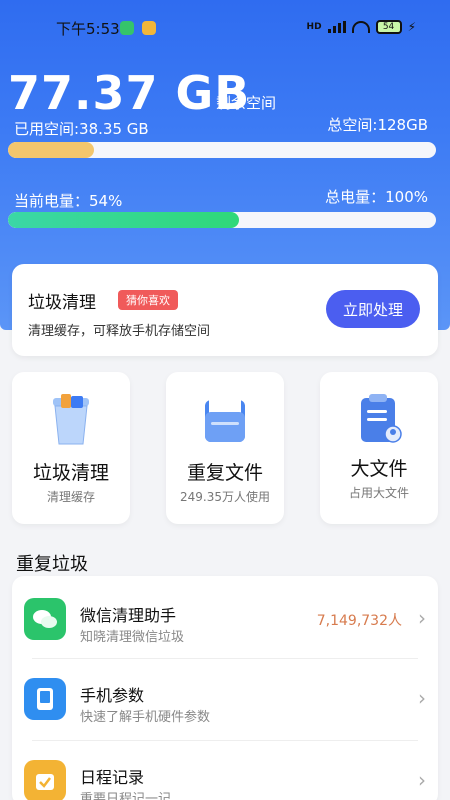  Describe the element at coordinates (70, 473) in the screenshot. I see `tile-title: 垃圾清理` at that location.